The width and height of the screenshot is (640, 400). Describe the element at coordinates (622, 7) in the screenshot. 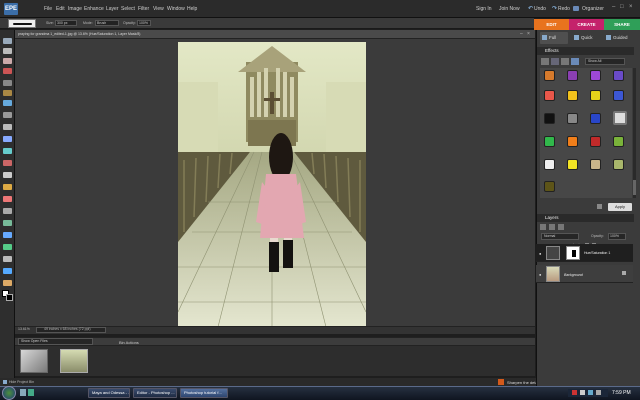

I see `restore-icon: □` at that location.